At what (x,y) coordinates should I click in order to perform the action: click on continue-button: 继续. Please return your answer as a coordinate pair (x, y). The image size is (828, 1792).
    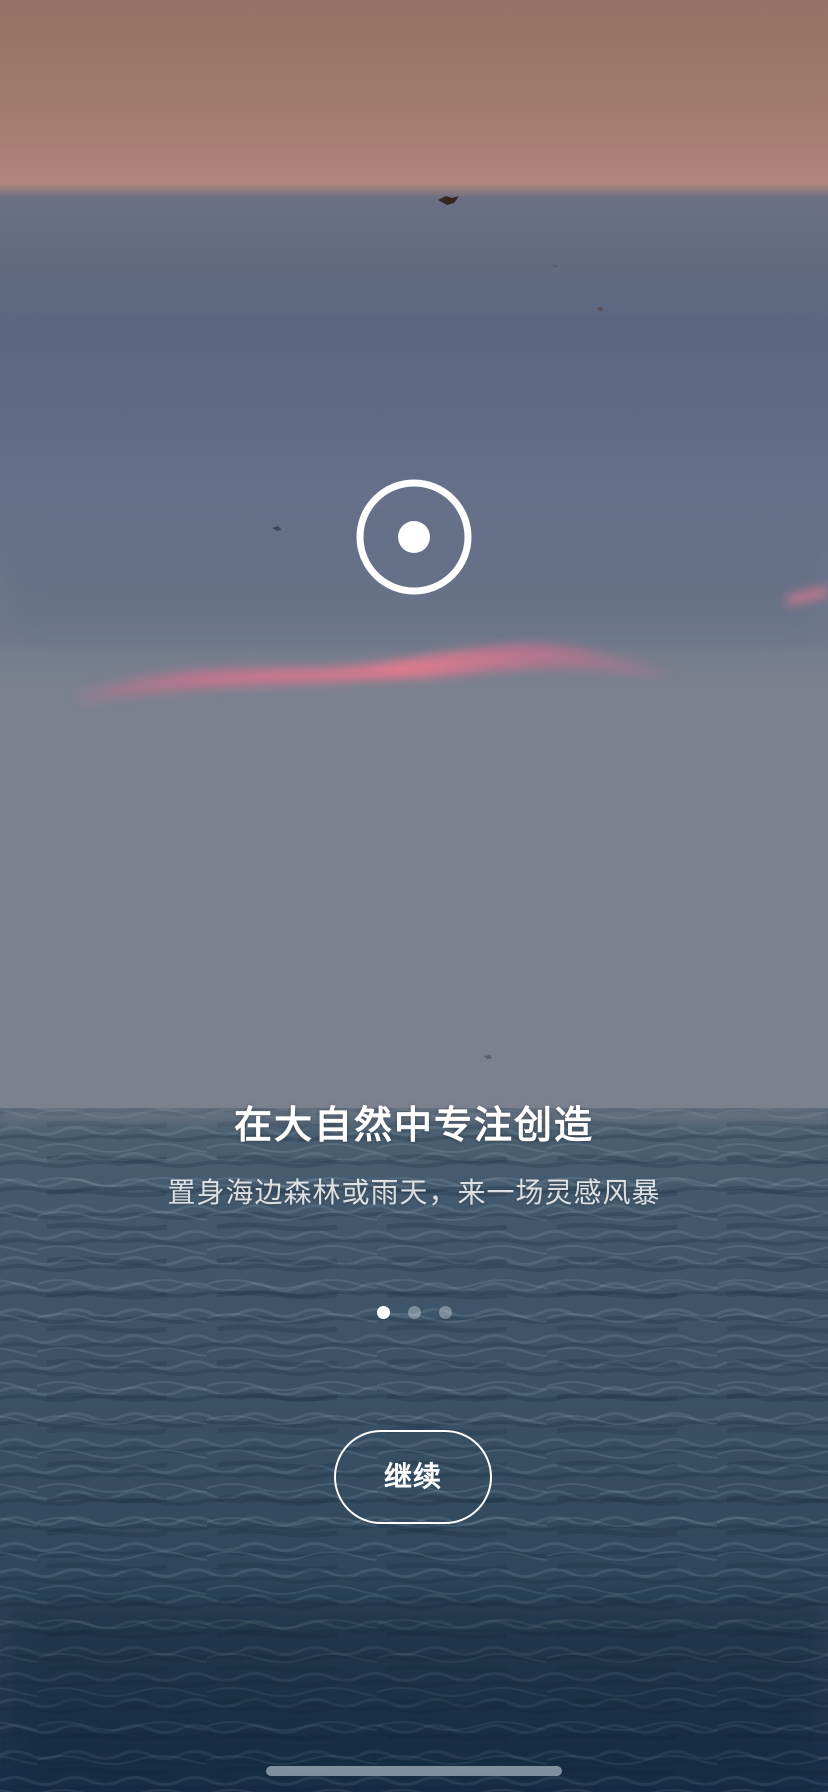
    Looking at the image, I should click on (413, 1477).